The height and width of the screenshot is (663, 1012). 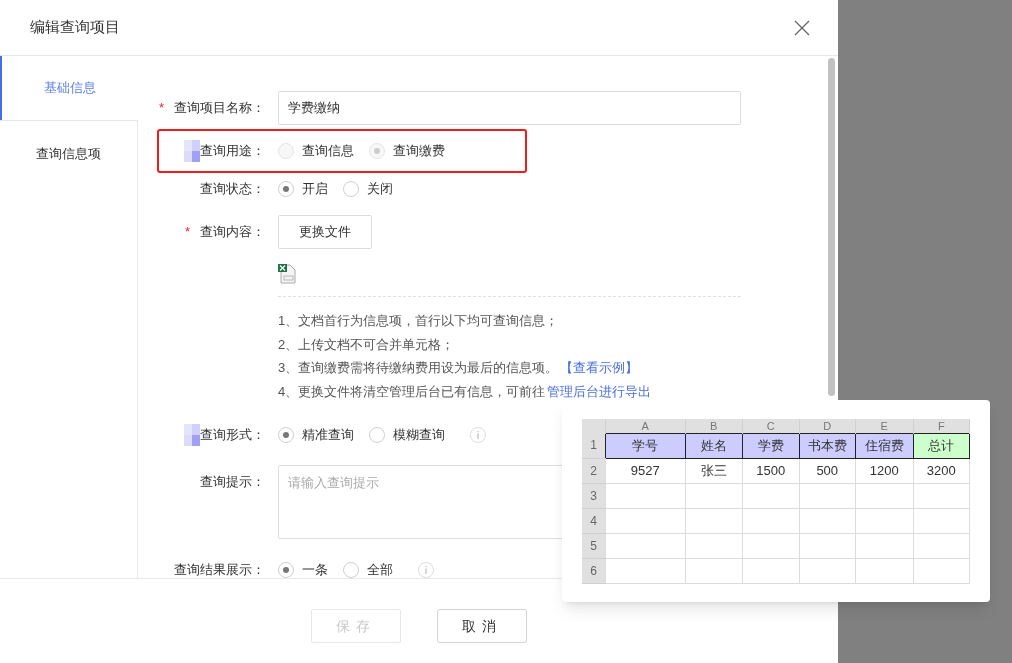 What do you see at coordinates (827, 445) in the screenshot?
I see `table-cell: 书本费` at bounding box center [827, 445].